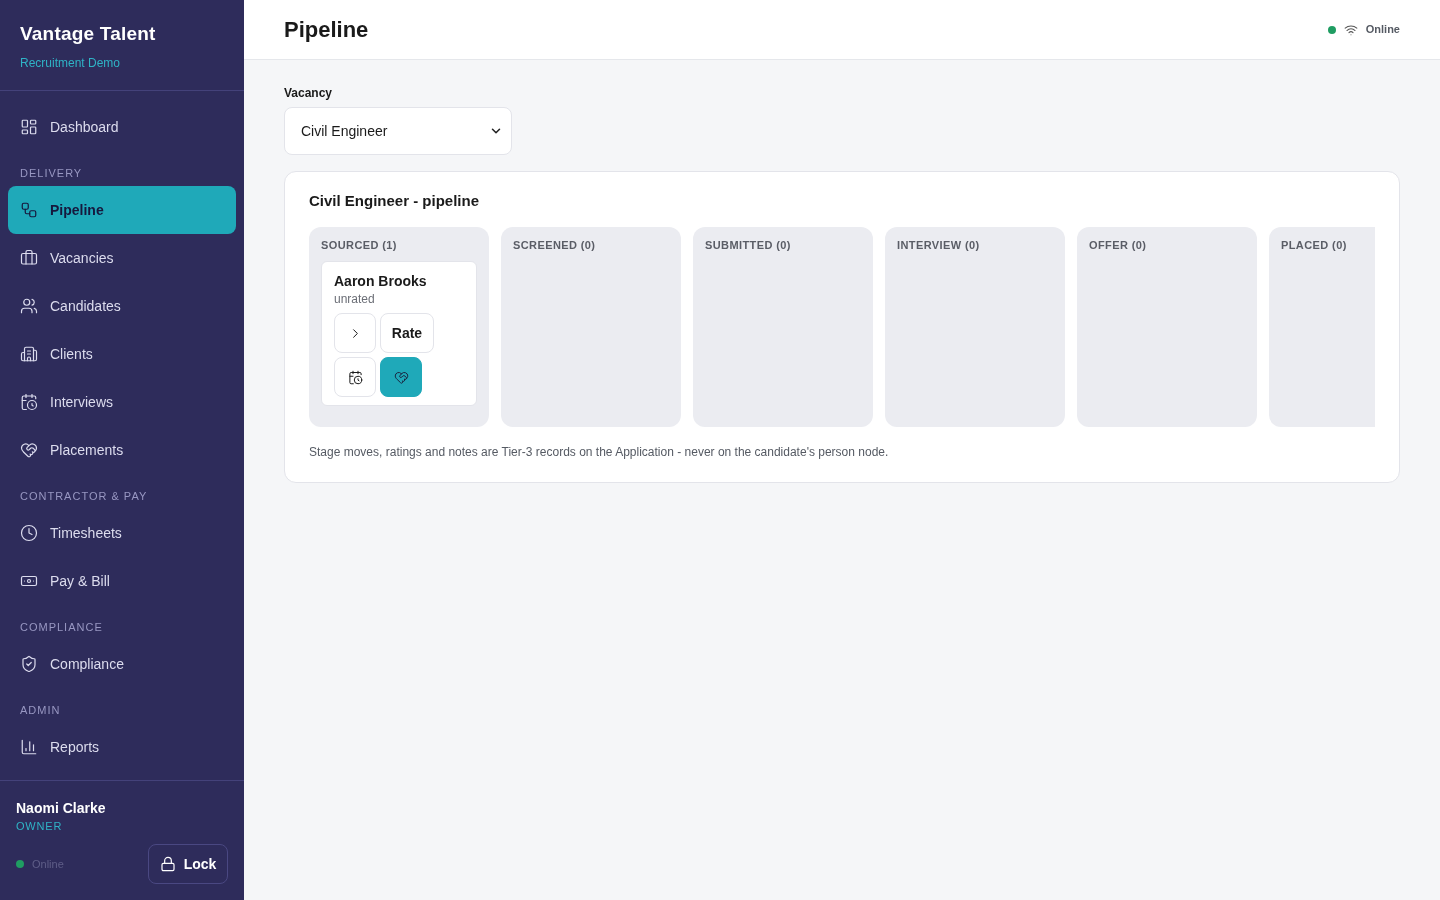 The height and width of the screenshot is (900, 1440). I want to click on nav-item: Vacancies, so click(122, 258).